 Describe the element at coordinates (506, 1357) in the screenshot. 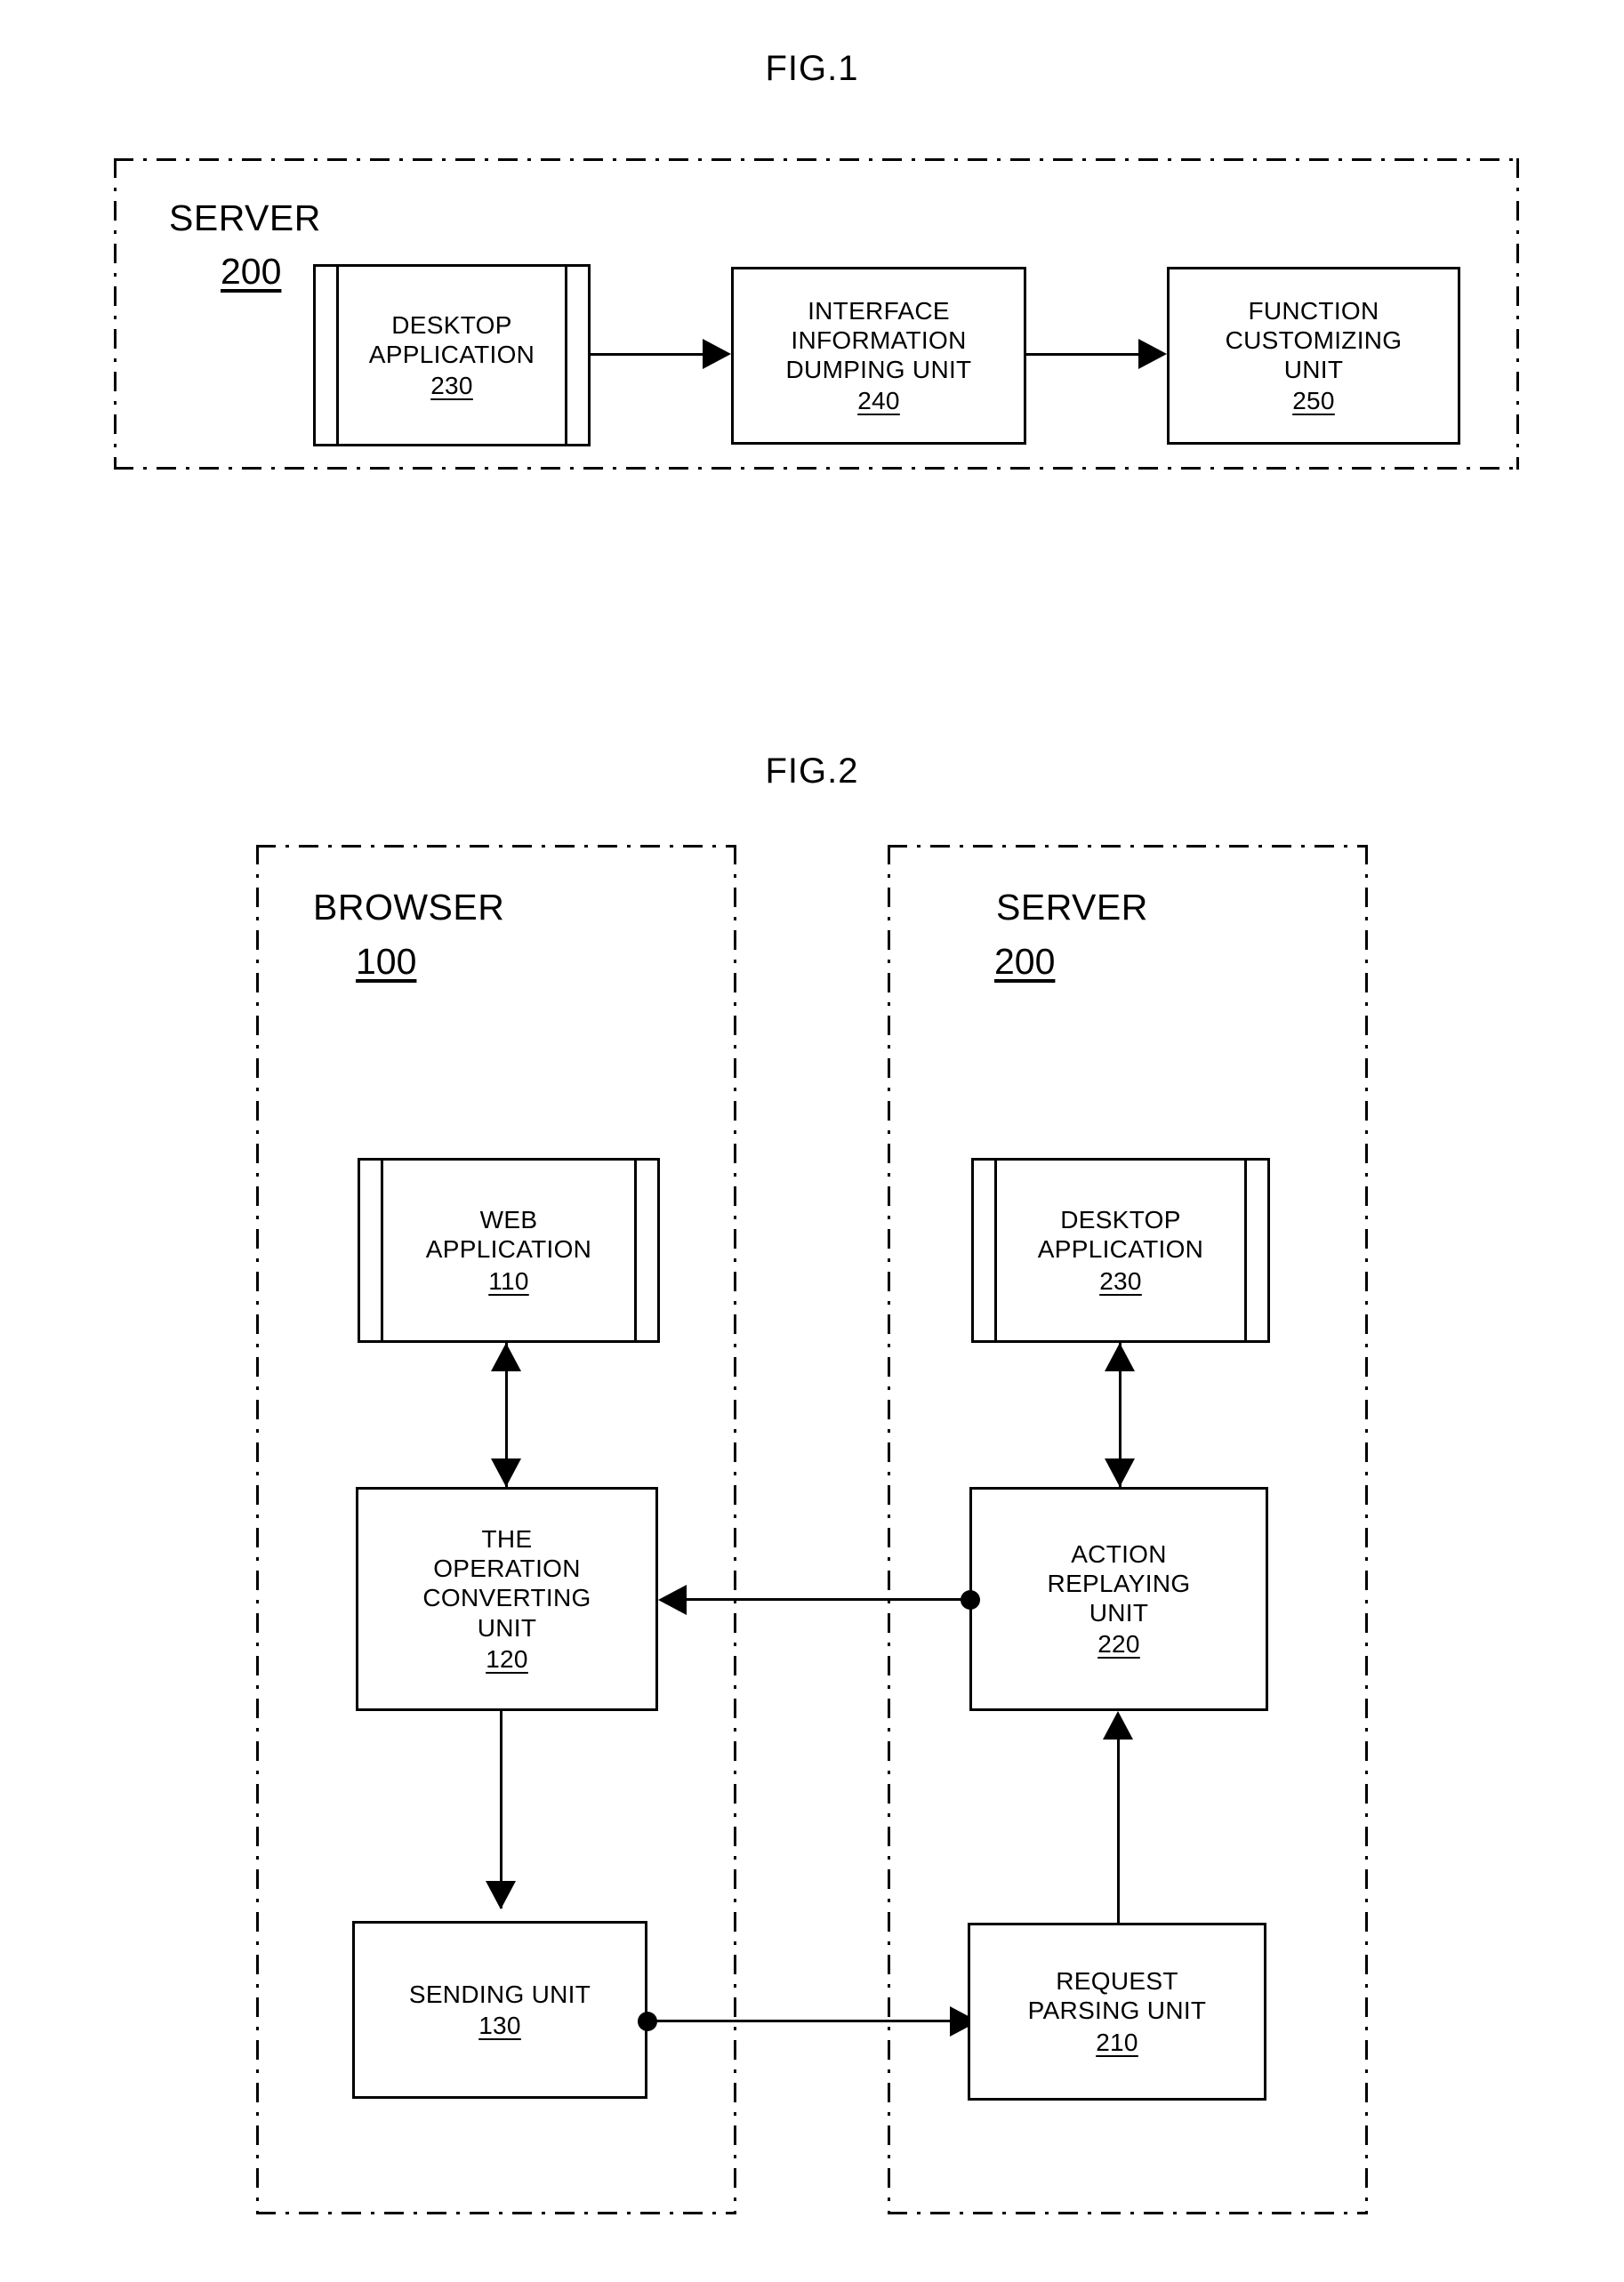

I see `fig2-connector-web-to-converting-arrow-up` at that location.